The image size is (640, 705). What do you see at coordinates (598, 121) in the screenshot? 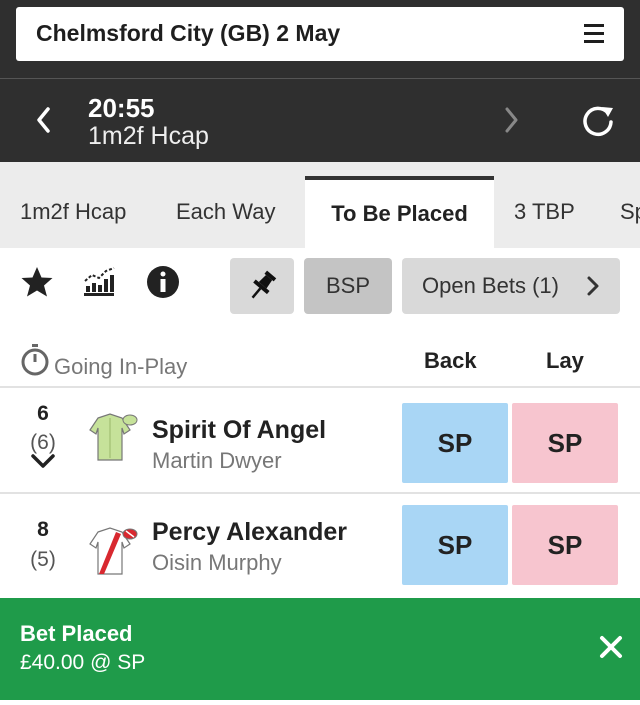
I see `refresh-icon` at bounding box center [598, 121].